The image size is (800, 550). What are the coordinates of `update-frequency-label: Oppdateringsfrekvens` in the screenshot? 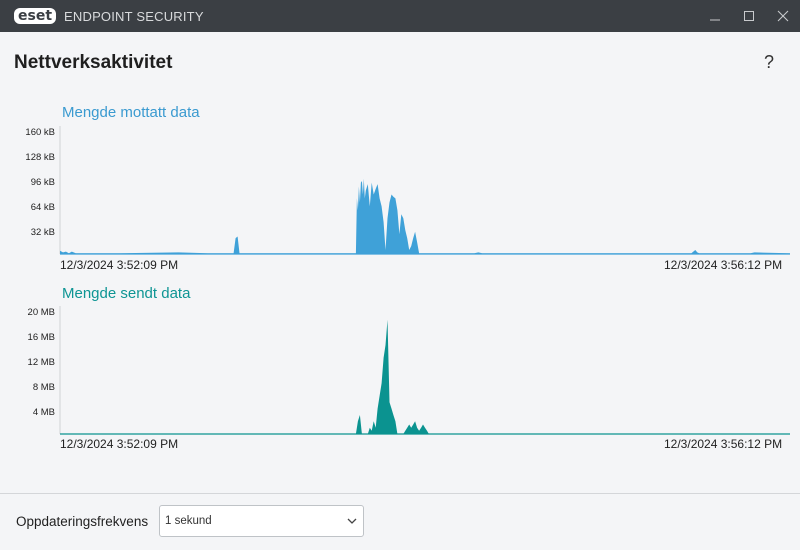 It's located at (82, 521).